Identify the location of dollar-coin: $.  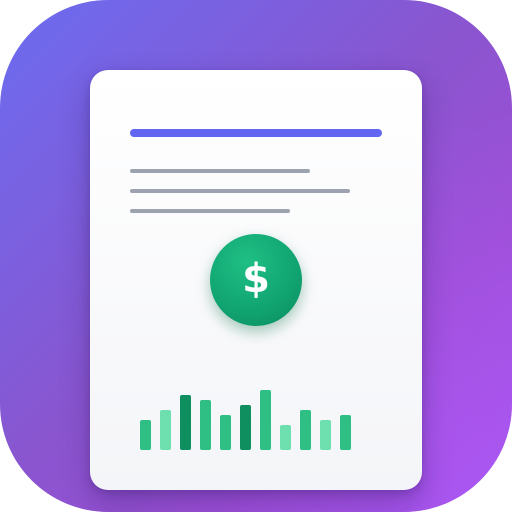
(256, 280).